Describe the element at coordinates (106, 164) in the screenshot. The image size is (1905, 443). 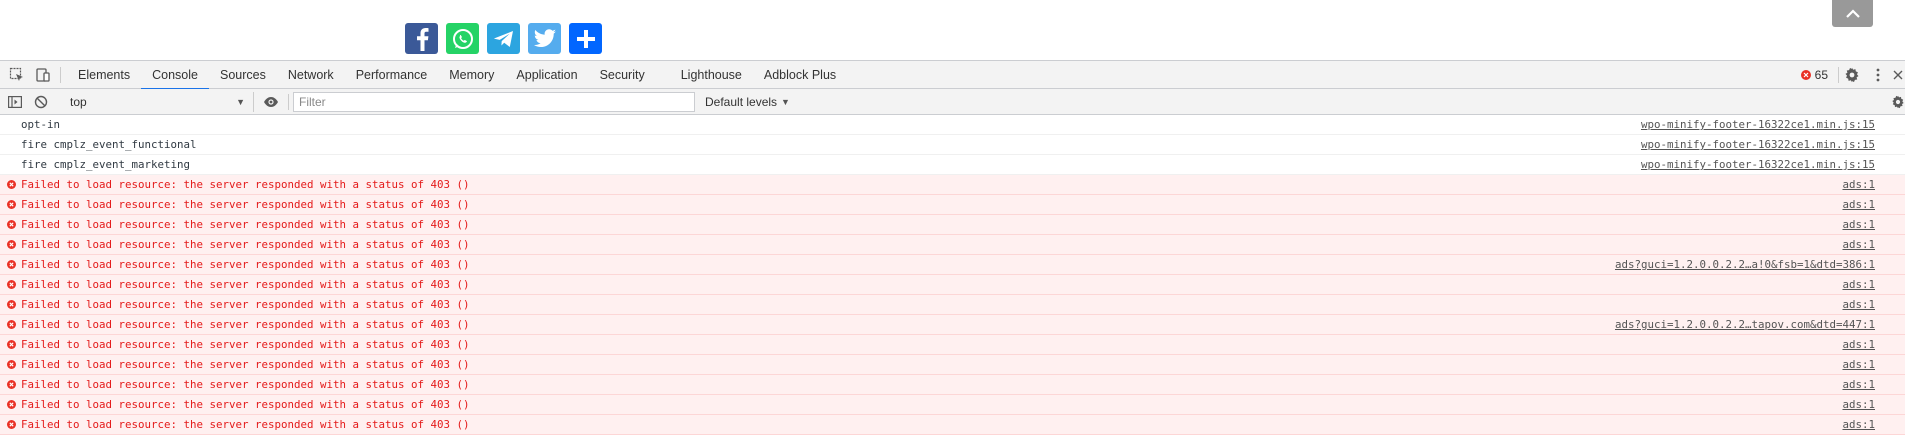
I see `message-text: fire cmplz_event_marketing` at that location.